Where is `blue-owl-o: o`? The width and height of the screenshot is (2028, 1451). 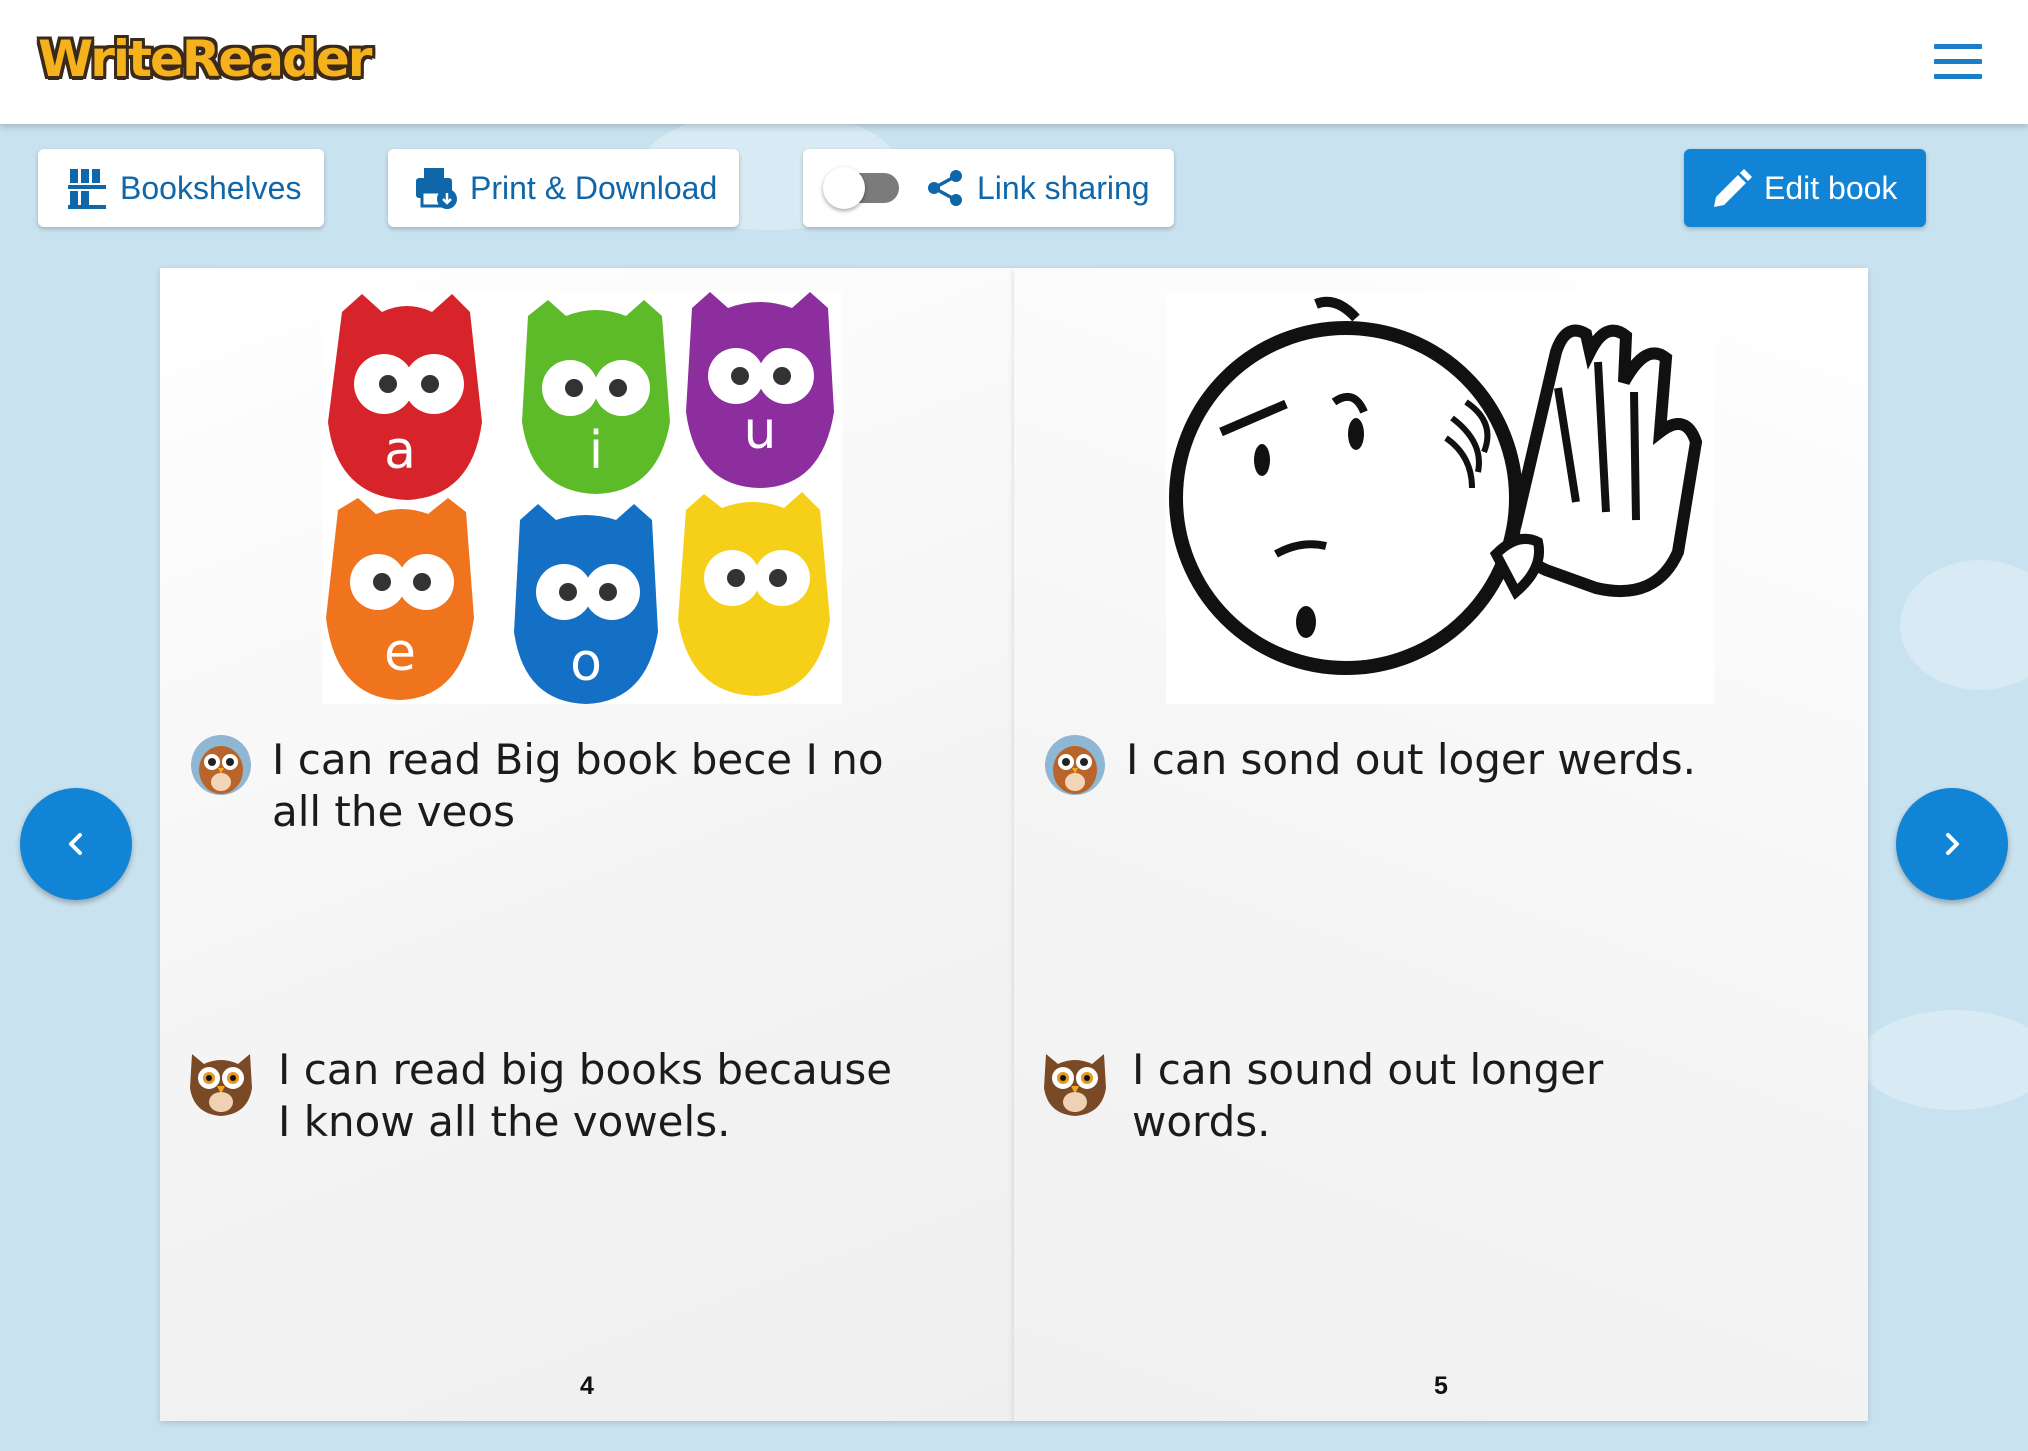 blue-owl-o: o is located at coordinates (586, 604).